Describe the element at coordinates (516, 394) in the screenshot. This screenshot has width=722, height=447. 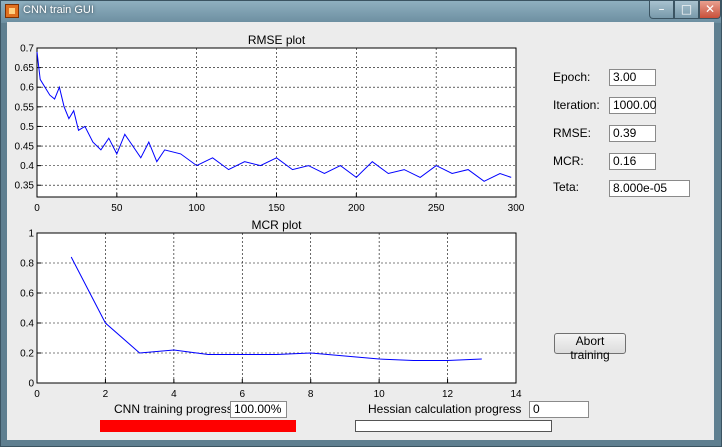
I see `mcr-x-tick-label: 14` at that location.